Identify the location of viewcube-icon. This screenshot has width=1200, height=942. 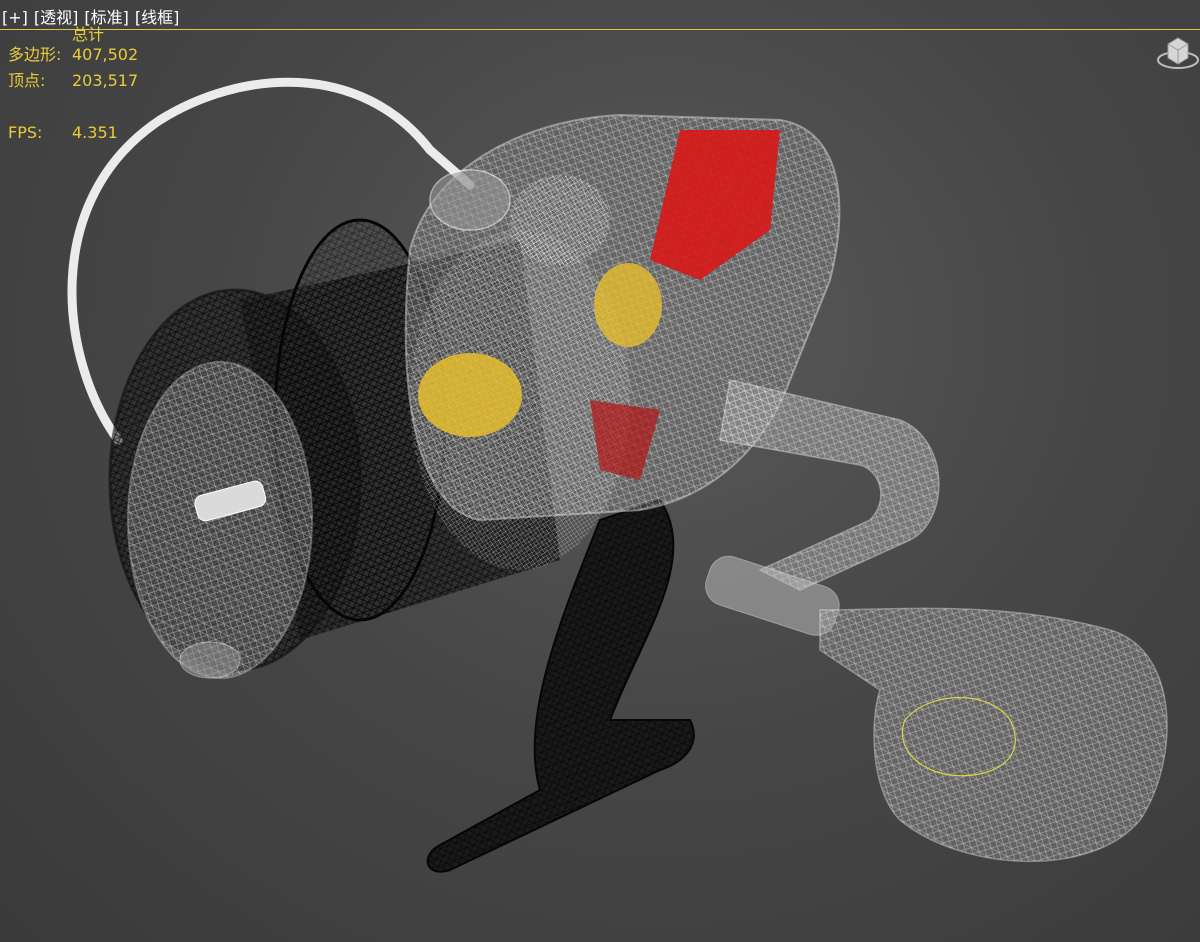
(1178, 52).